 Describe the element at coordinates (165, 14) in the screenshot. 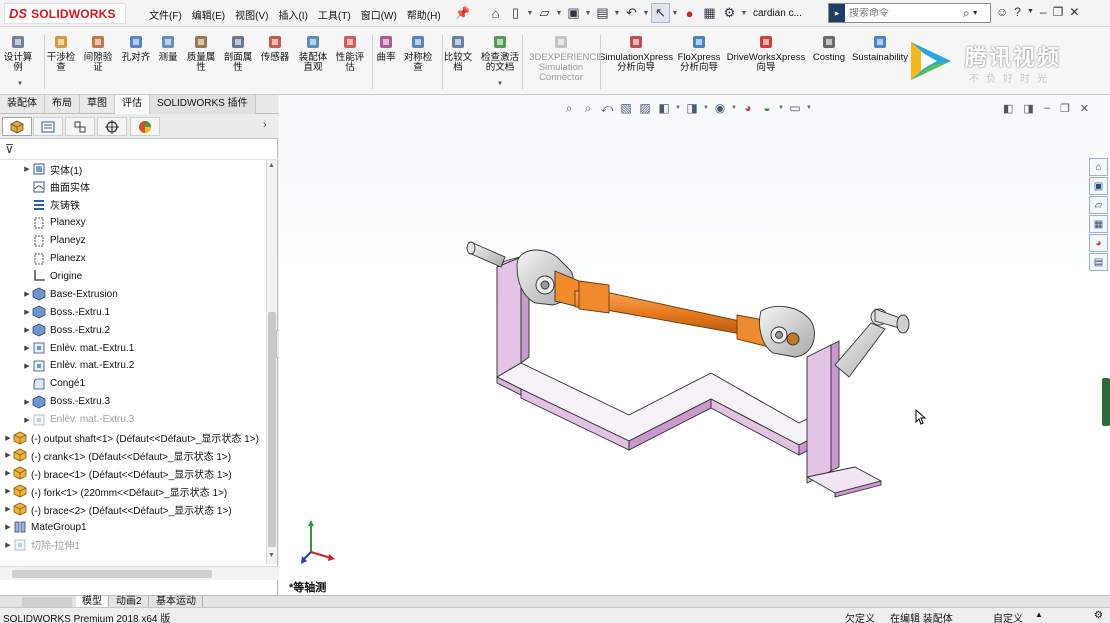

I see `menu-file: 文件(F)` at that location.